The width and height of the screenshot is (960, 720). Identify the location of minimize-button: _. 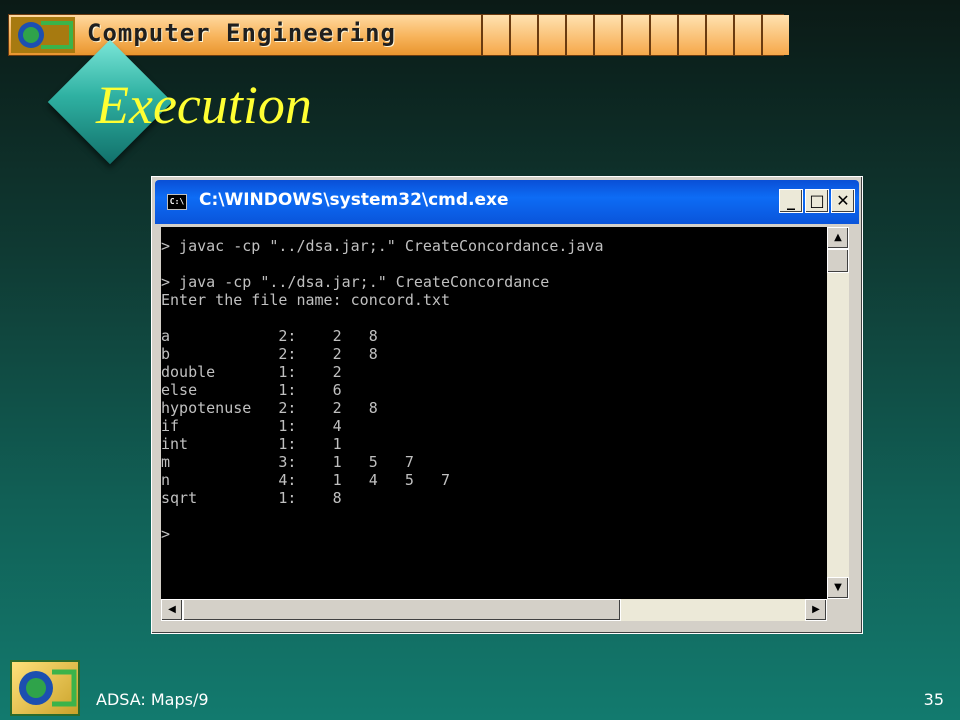
(791, 201).